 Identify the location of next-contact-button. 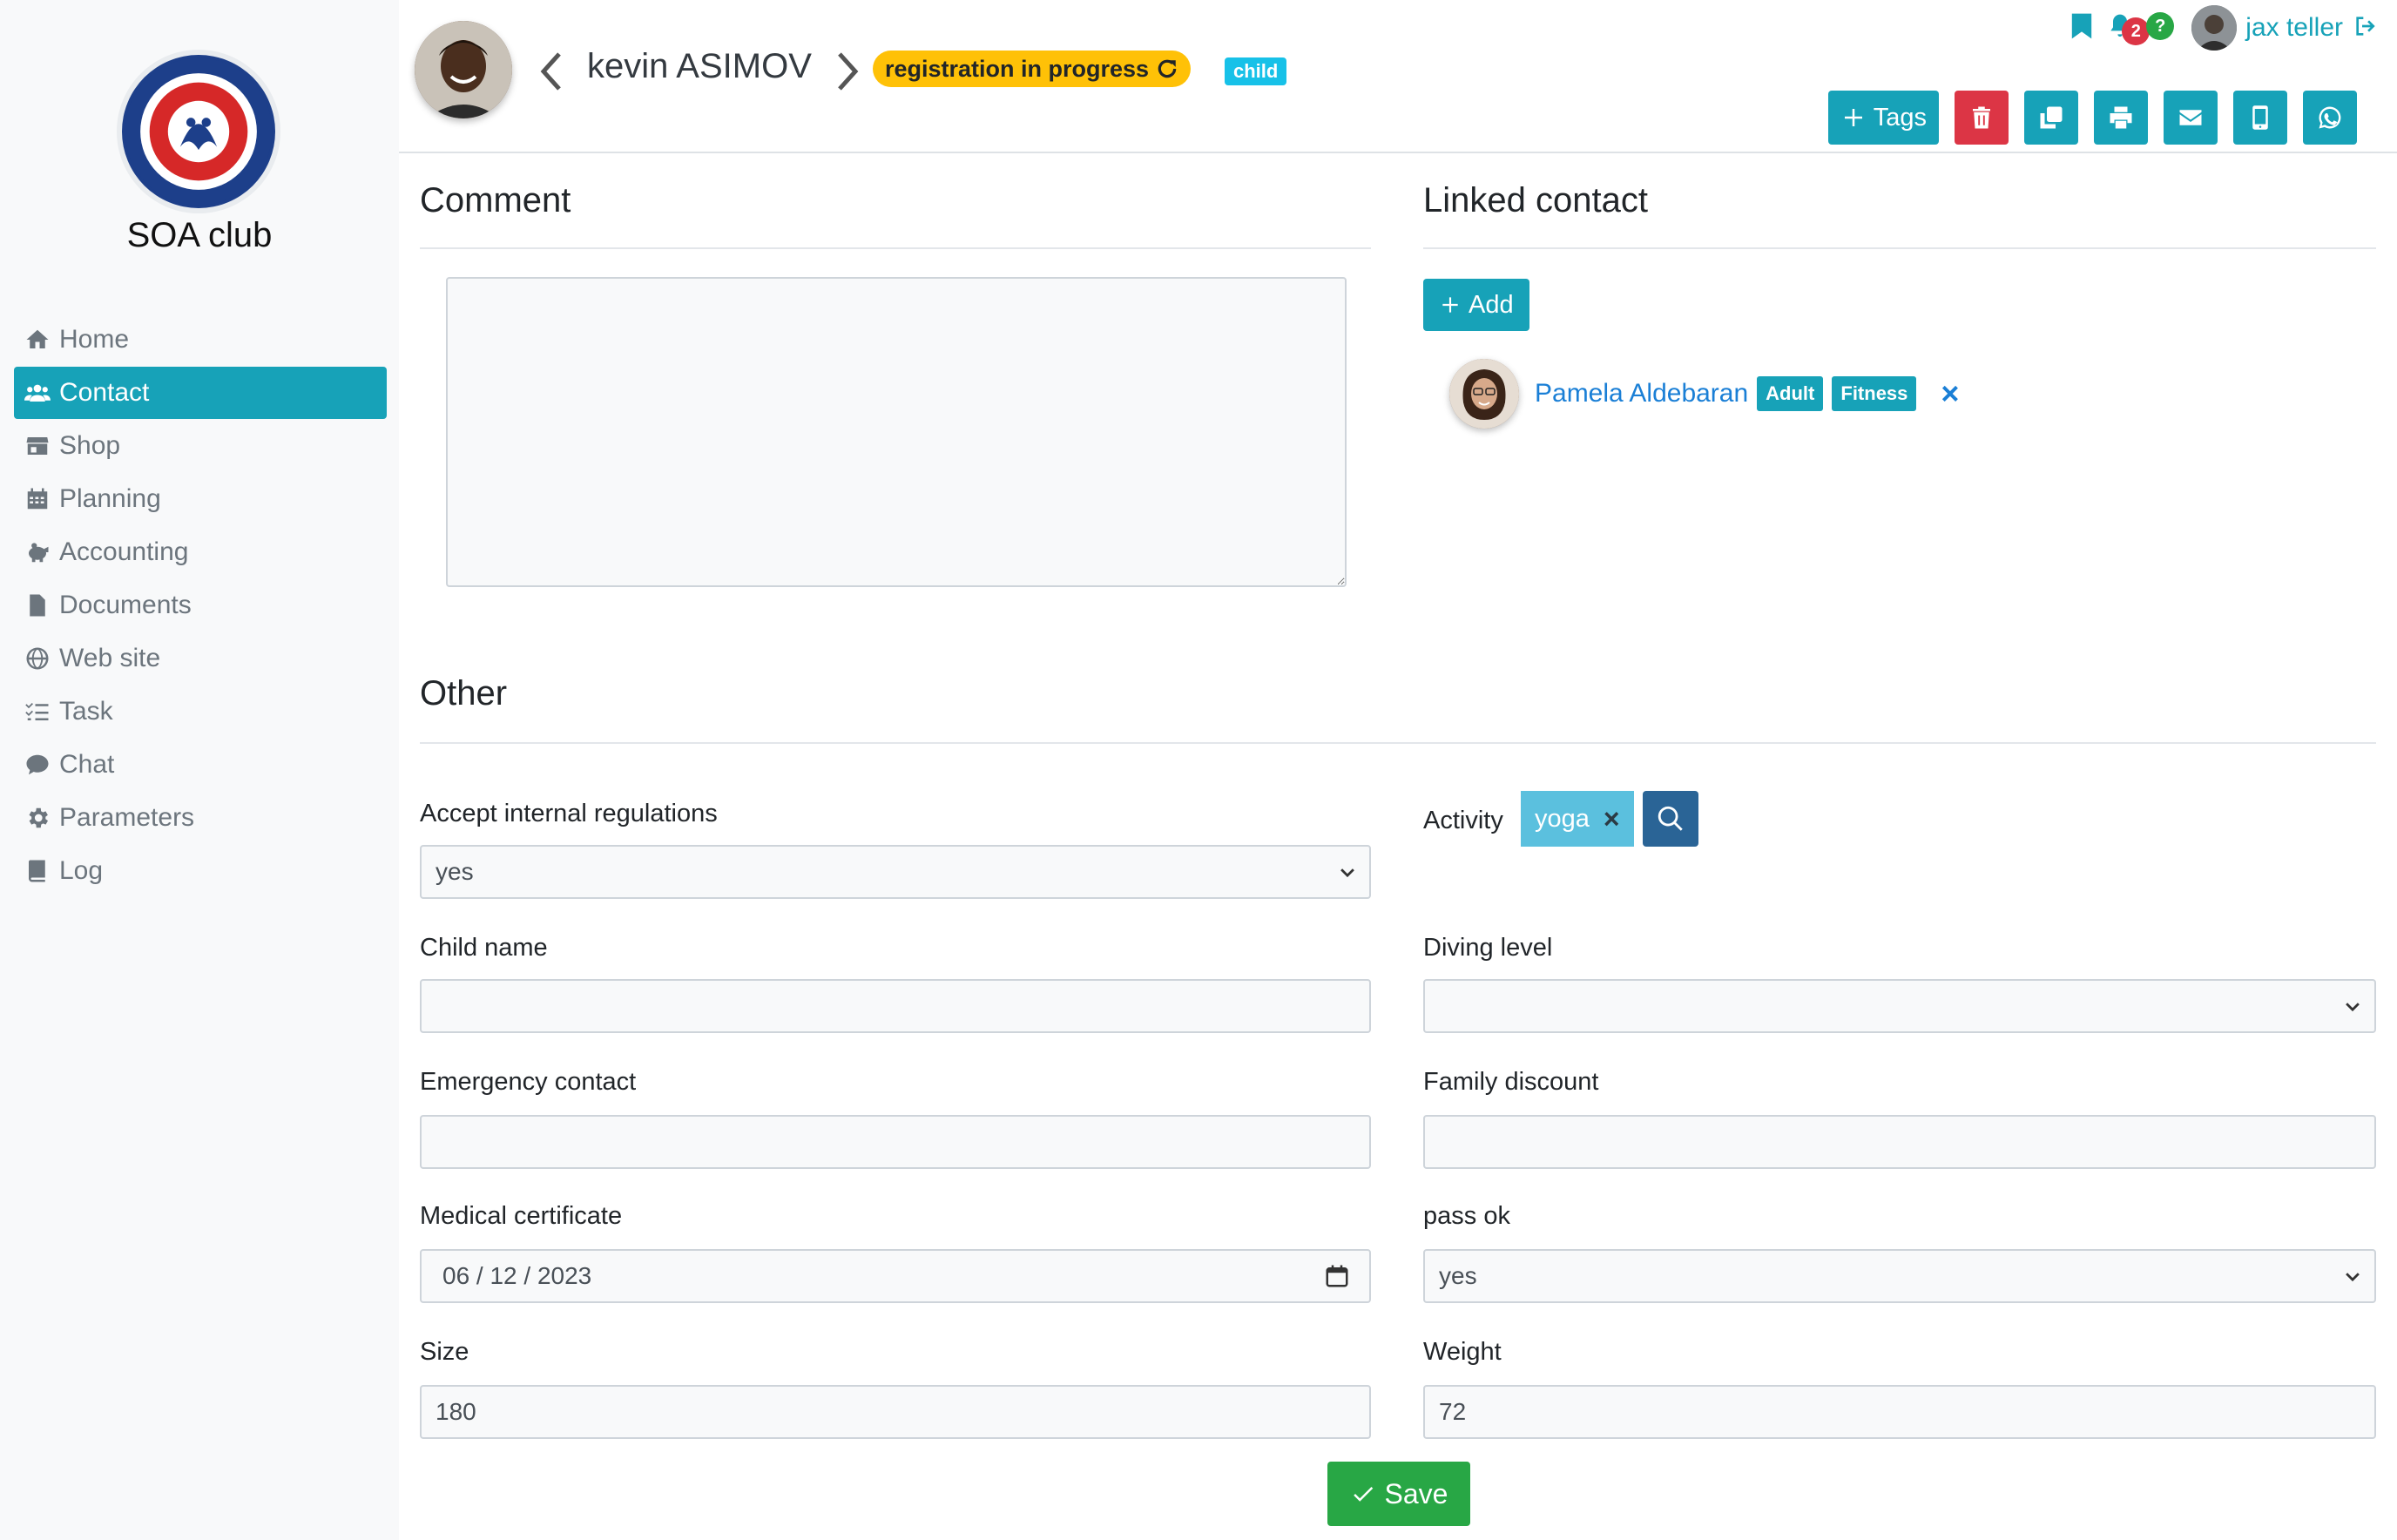
(847, 71).